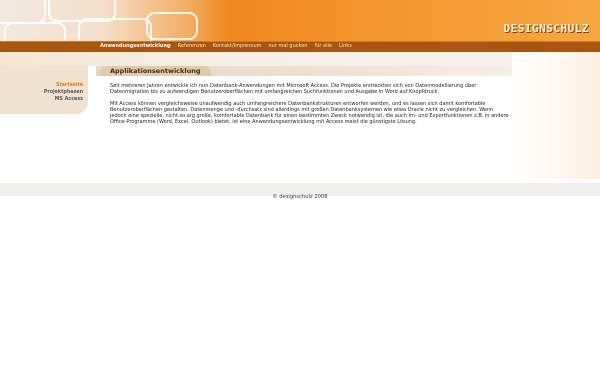  What do you see at coordinates (192, 46) in the screenshot?
I see `nav-item-referenzen: Referenzen` at bounding box center [192, 46].